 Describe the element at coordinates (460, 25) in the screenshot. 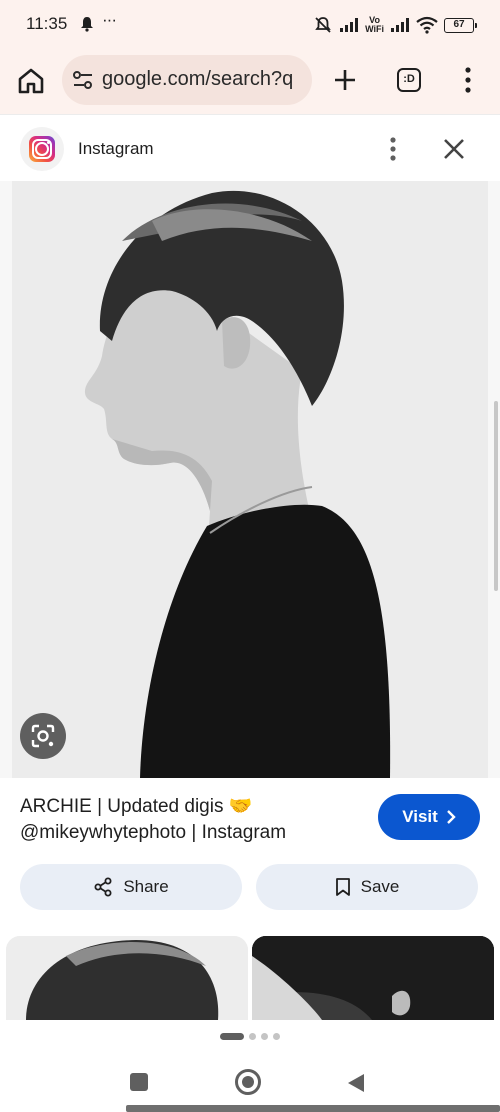

I see `battery-icon: 67` at that location.